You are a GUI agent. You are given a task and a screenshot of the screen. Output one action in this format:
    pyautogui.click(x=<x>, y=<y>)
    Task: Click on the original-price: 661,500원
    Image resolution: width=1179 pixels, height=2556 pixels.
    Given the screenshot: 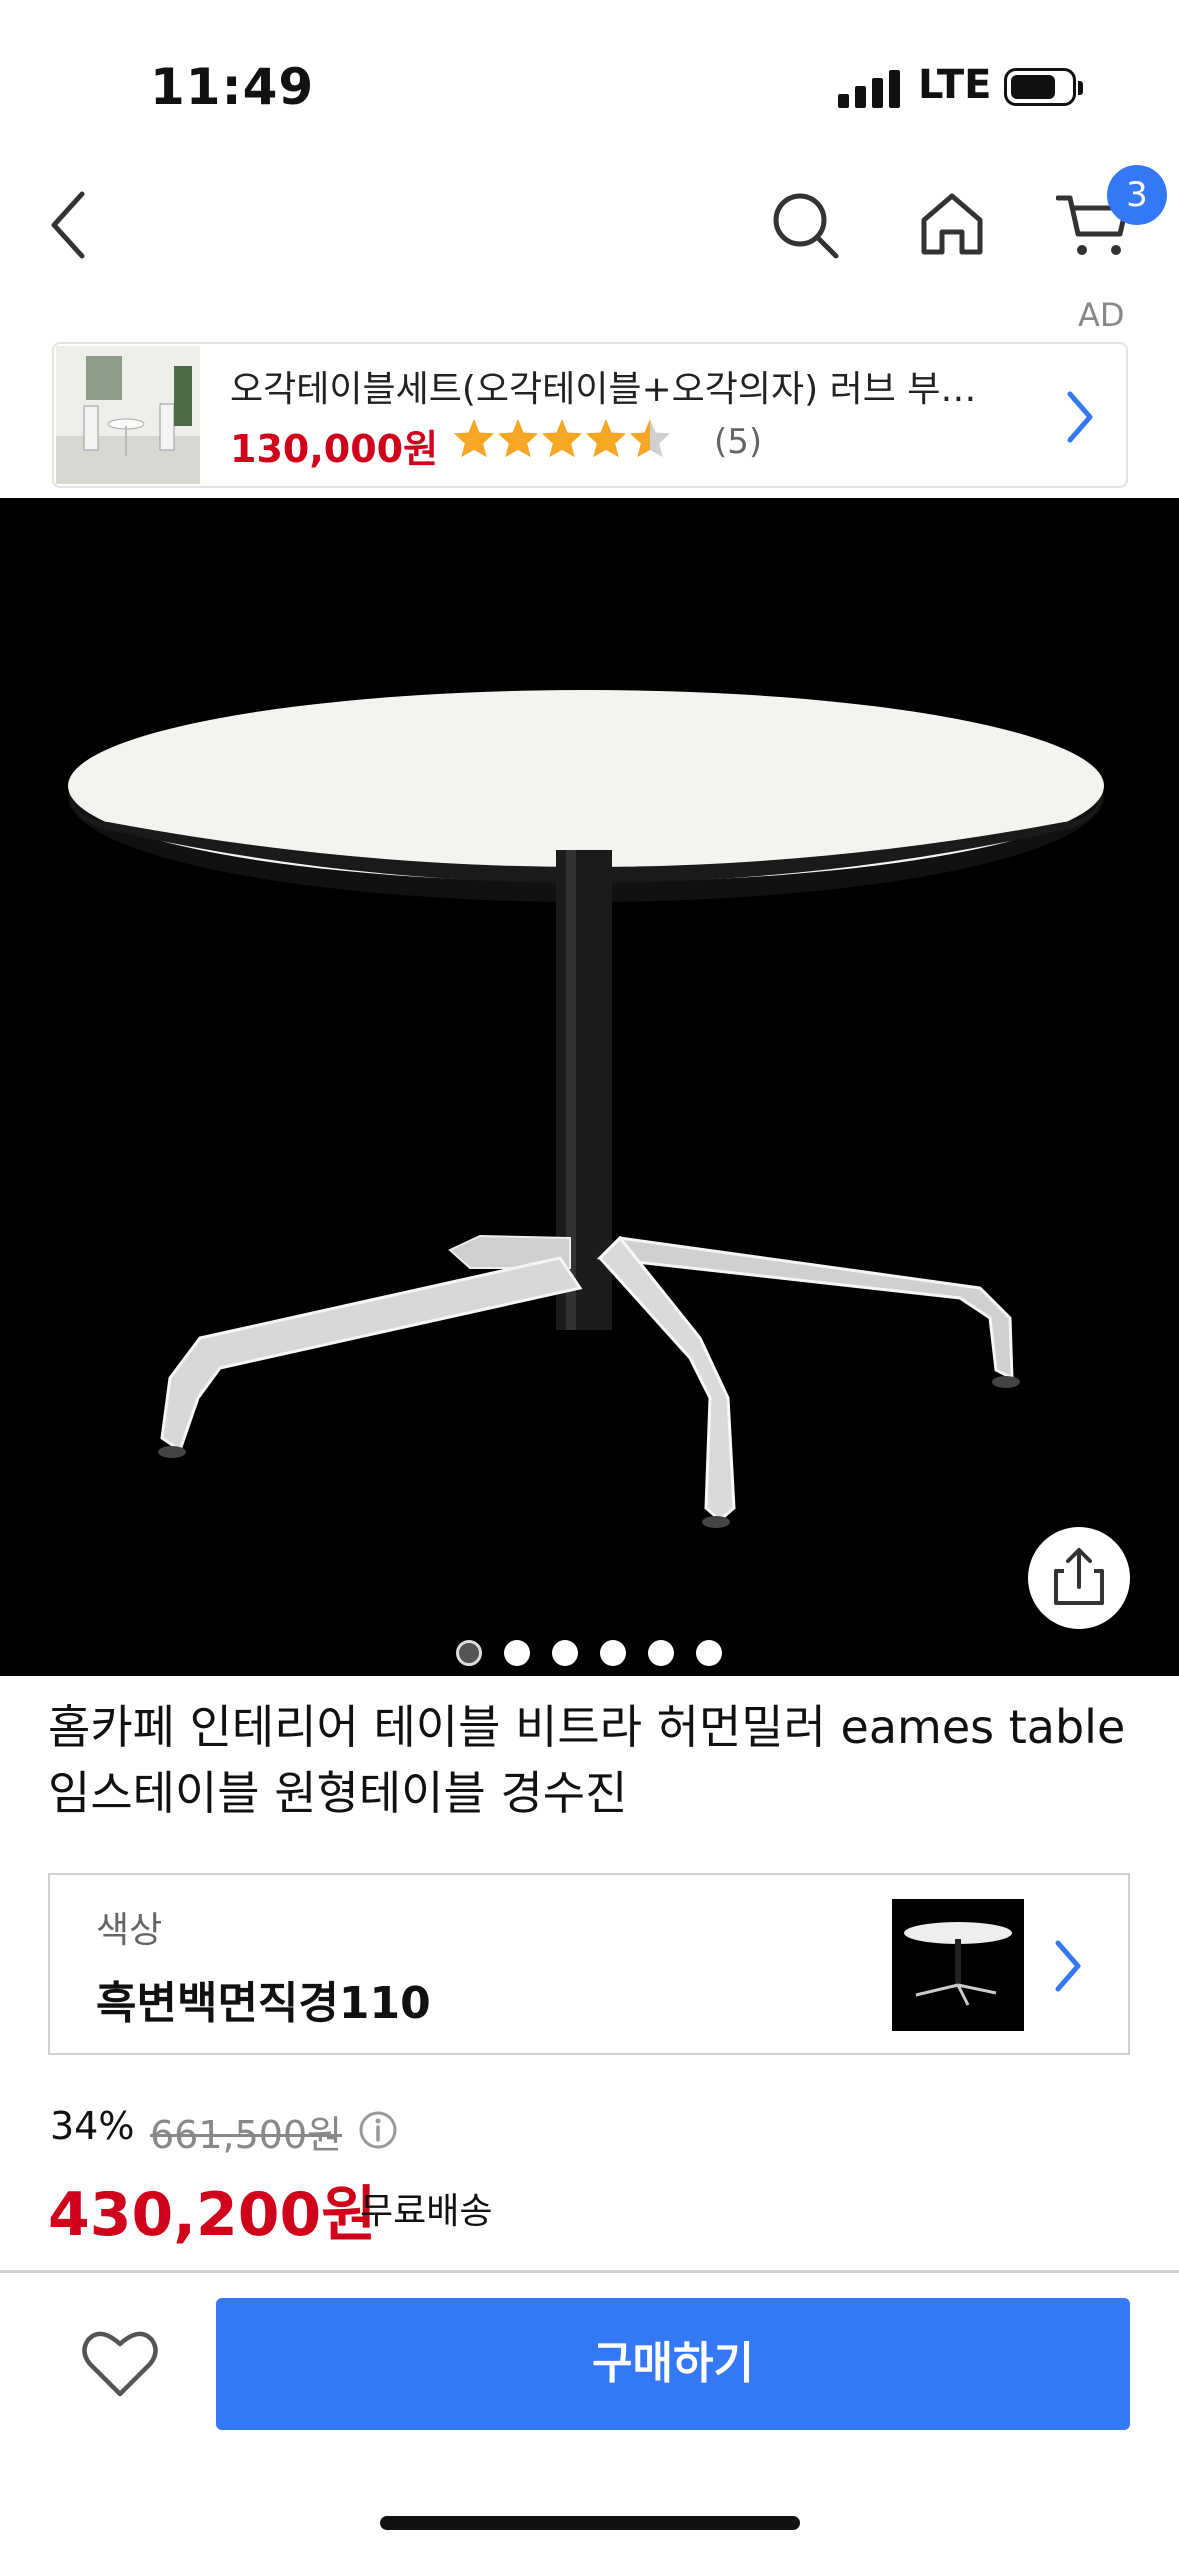 What is the action you would take?
    pyautogui.click(x=246, y=2135)
    